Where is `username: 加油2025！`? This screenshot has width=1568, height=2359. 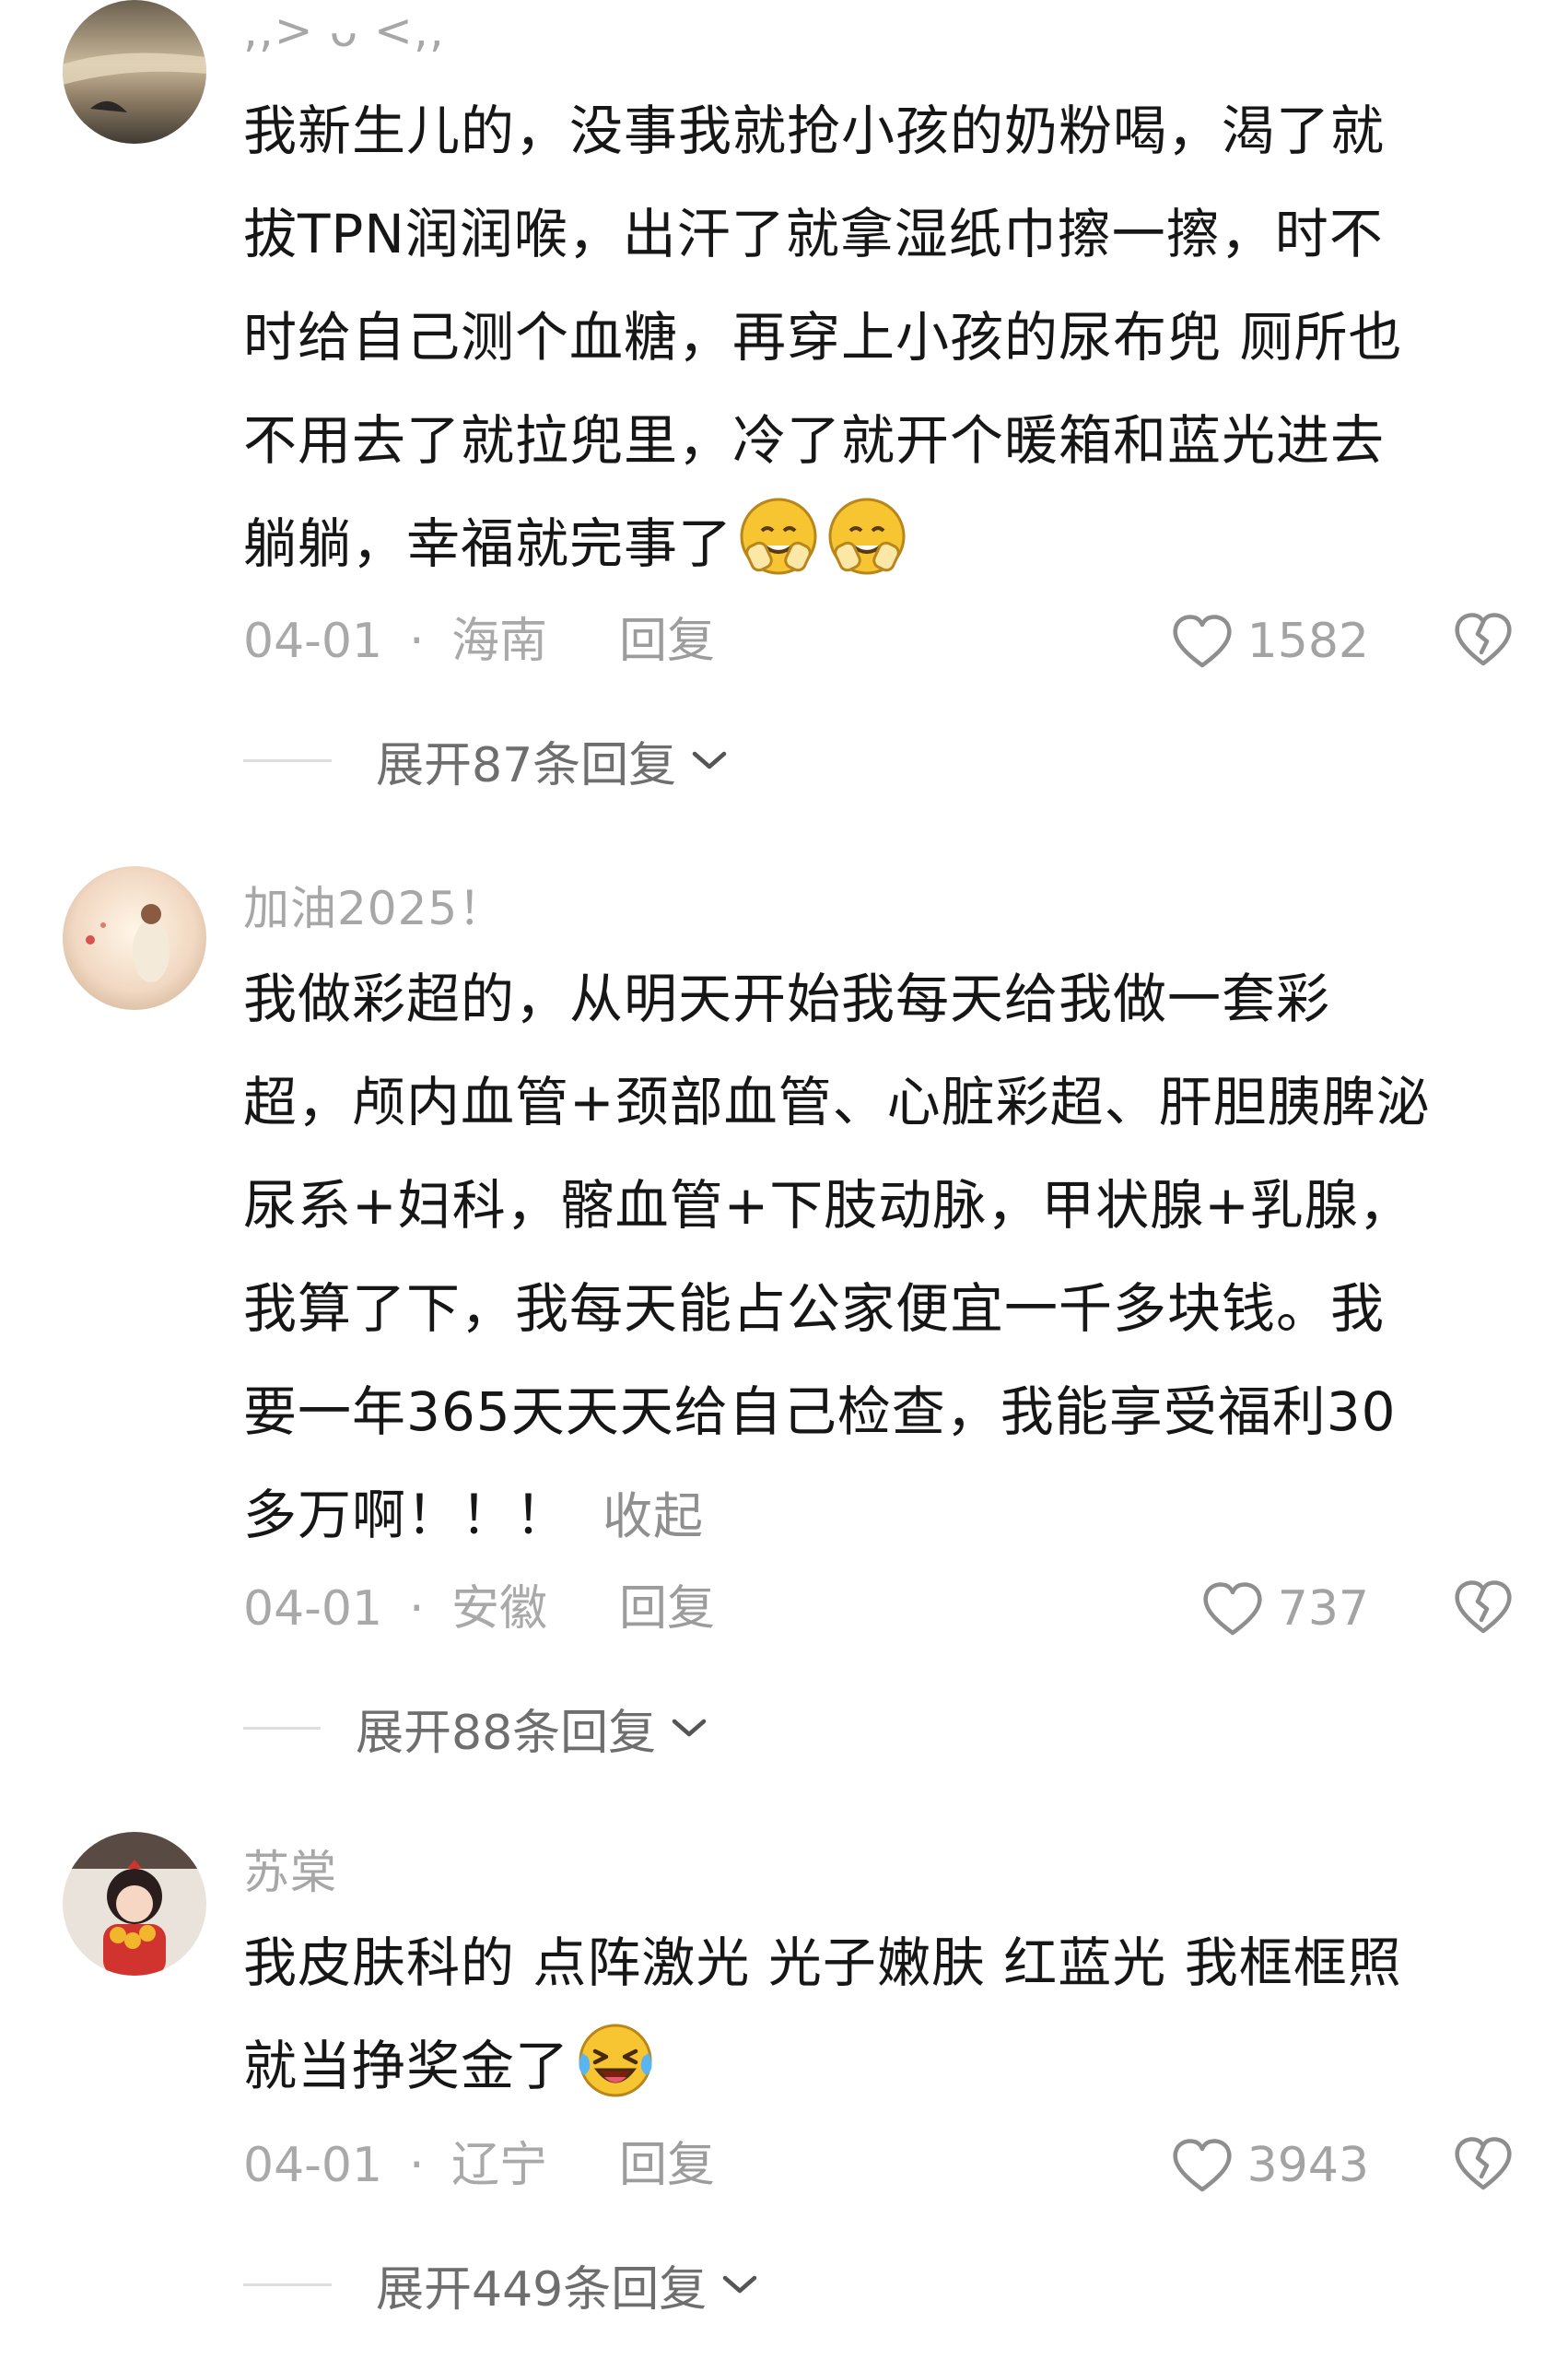 username: 加油2025！ is located at coordinates (374, 905).